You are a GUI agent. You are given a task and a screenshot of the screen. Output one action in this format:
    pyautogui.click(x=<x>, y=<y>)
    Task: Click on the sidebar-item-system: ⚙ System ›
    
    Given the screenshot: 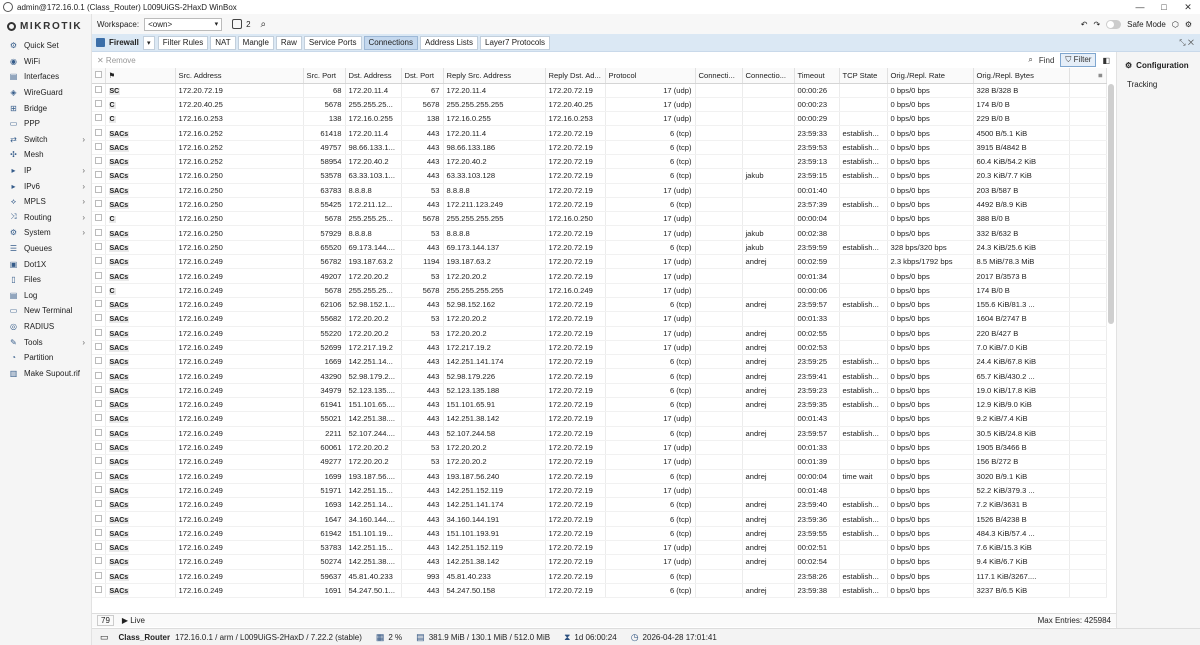 What is the action you would take?
    pyautogui.click(x=45, y=233)
    